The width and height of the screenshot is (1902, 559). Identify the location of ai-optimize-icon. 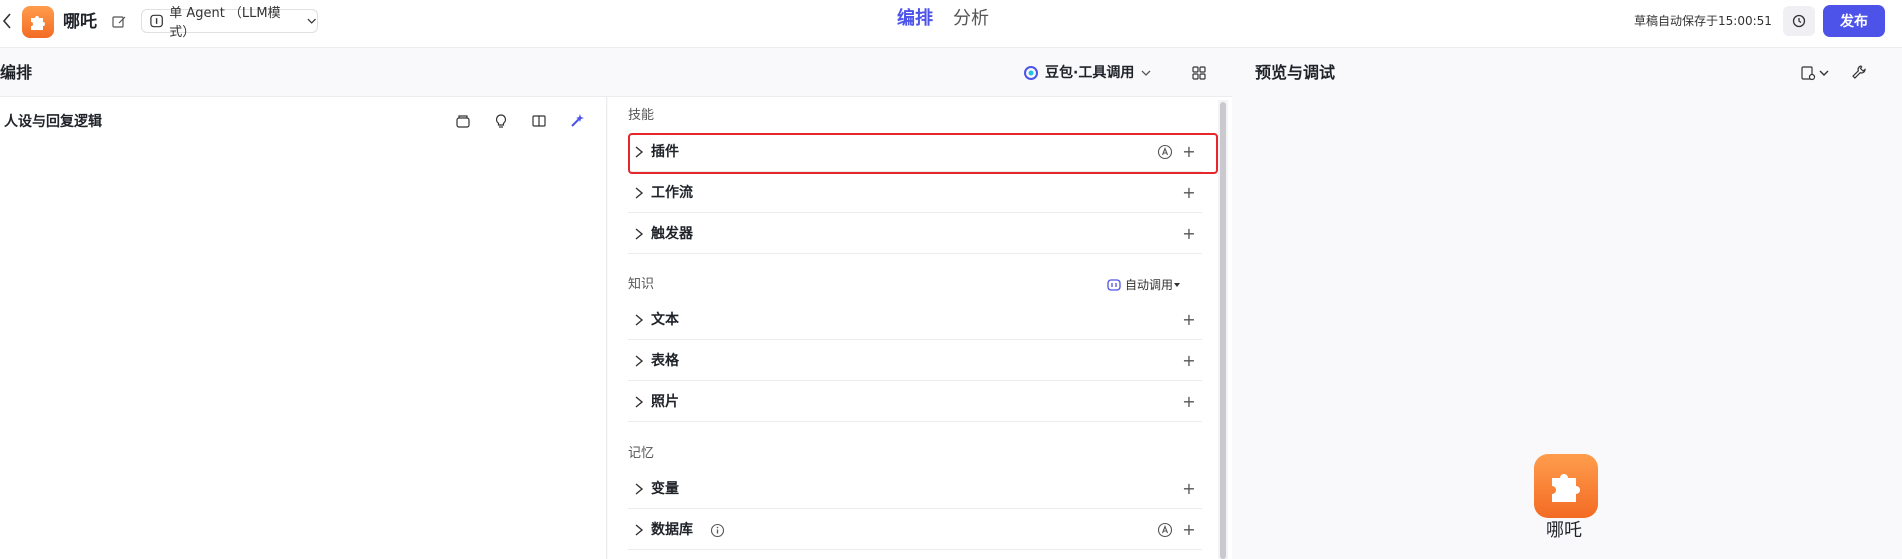
(577, 121).